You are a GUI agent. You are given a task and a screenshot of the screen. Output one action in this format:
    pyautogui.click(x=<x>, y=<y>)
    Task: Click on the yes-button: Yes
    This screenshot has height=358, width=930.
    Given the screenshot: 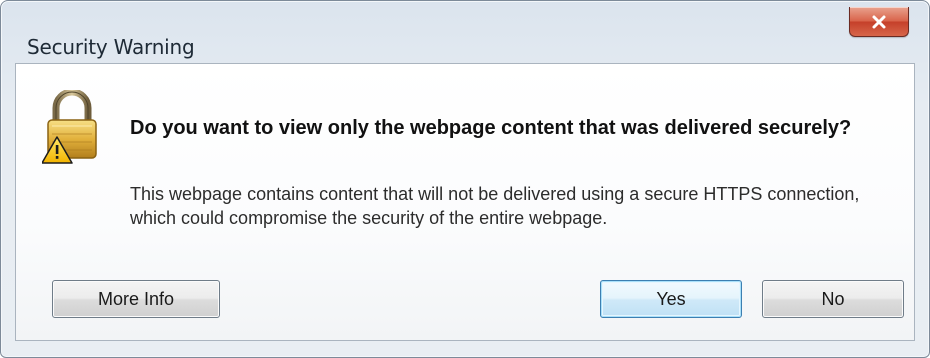 What is the action you would take?
    pyautogui.click(x=671, y=299)
    